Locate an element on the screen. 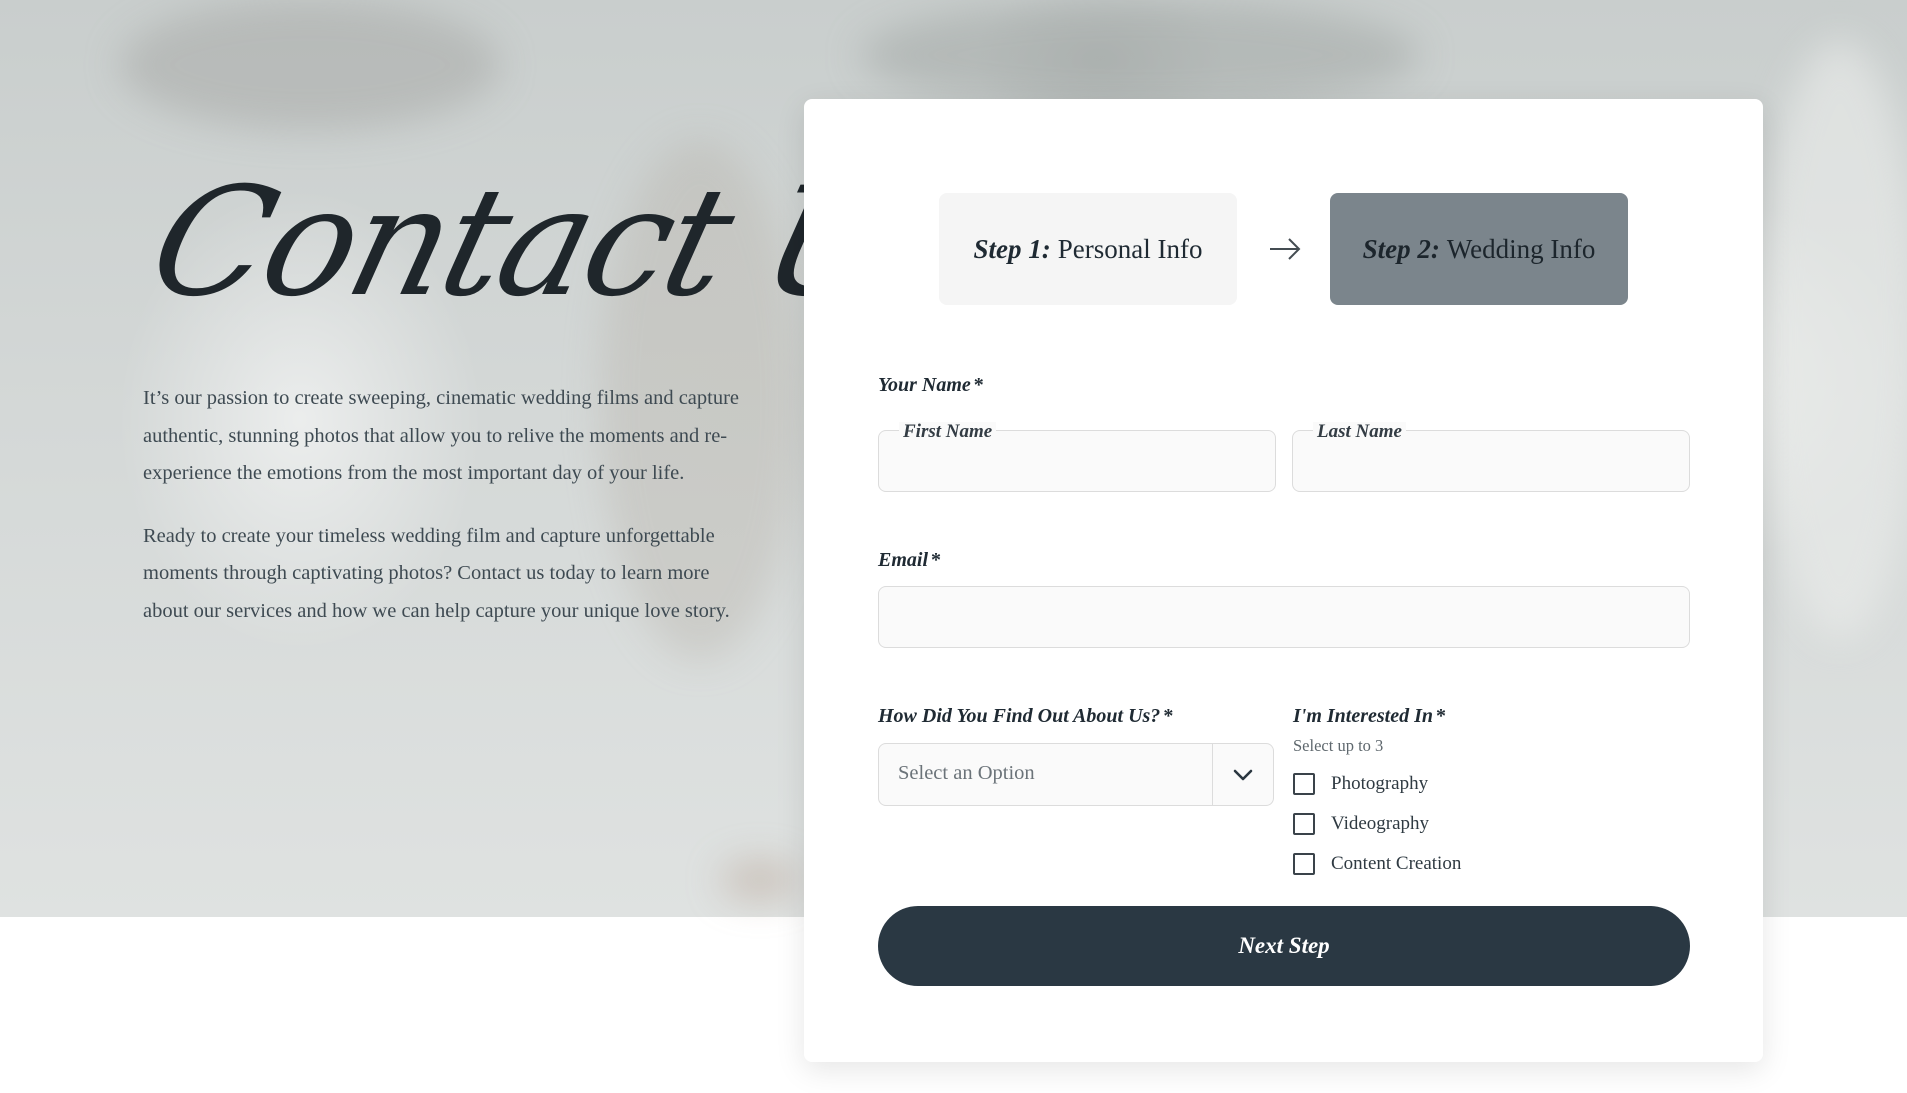  source-label: How Did You Find Out About Us? * is located at coordinates (1025, 716).